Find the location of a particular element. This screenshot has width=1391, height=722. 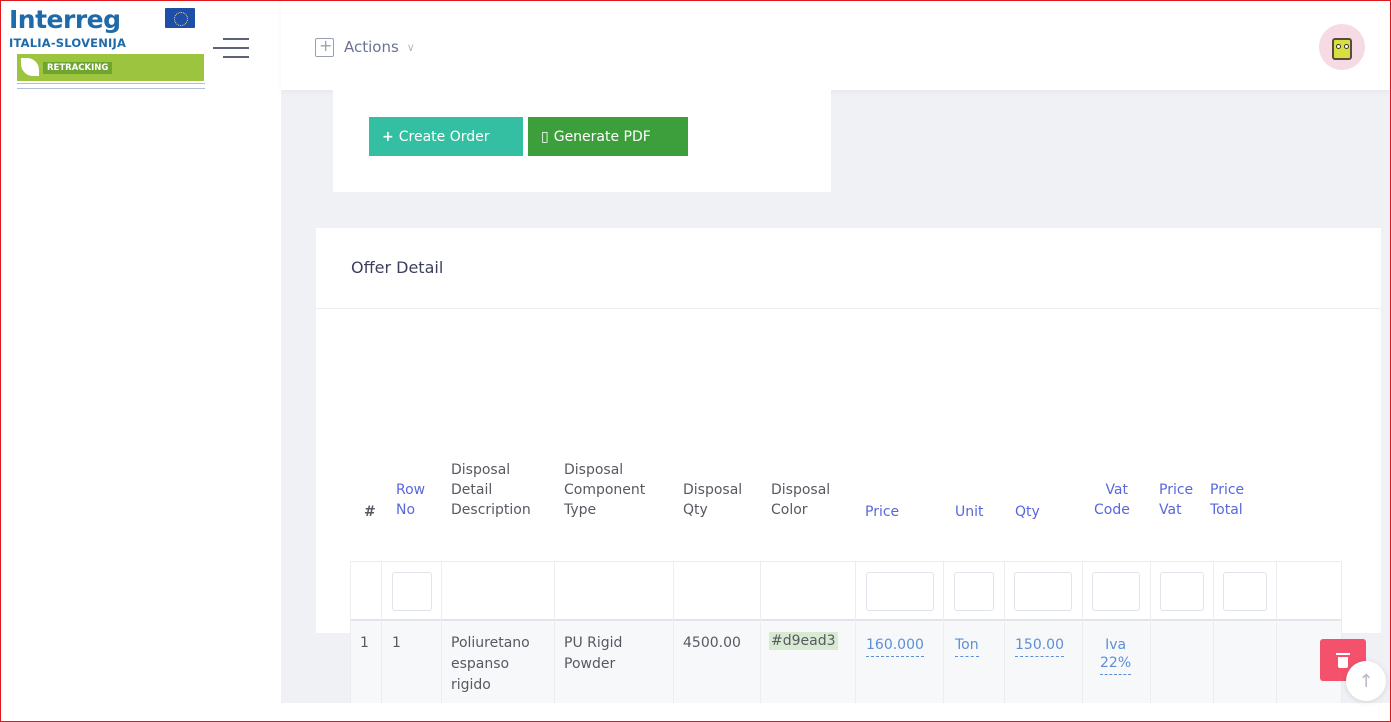

col-header-line: No is located at coordinates (406, 510).